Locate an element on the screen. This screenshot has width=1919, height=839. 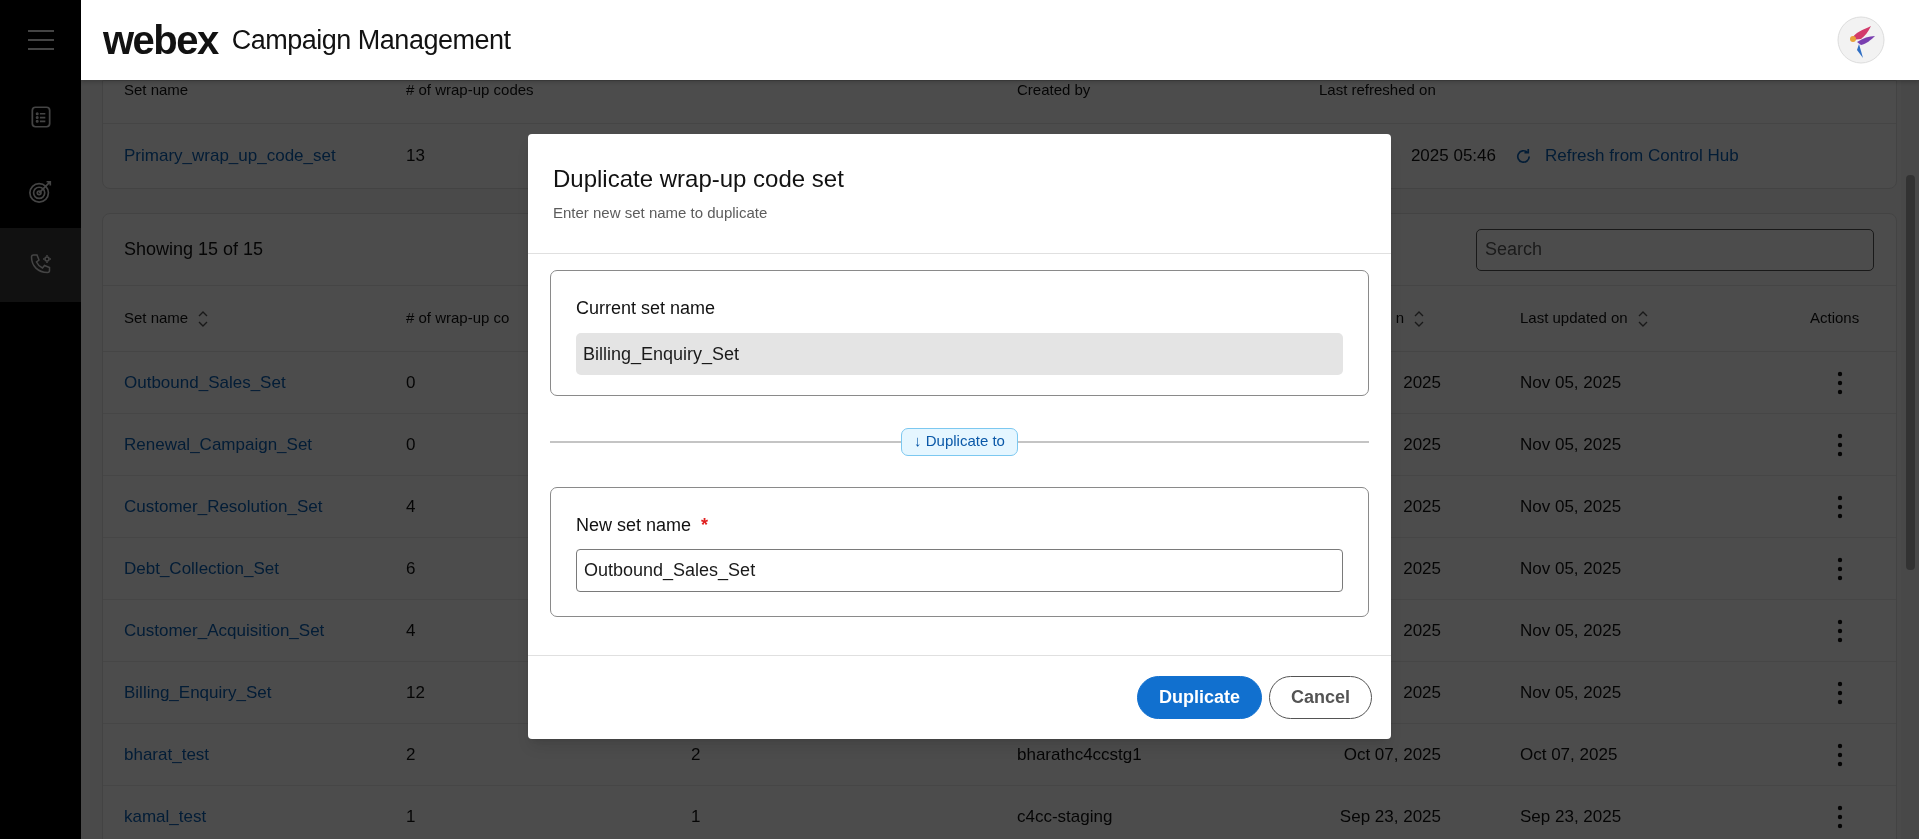
result-count: Showing 15 of 15 is located at coordinates (194, 249).